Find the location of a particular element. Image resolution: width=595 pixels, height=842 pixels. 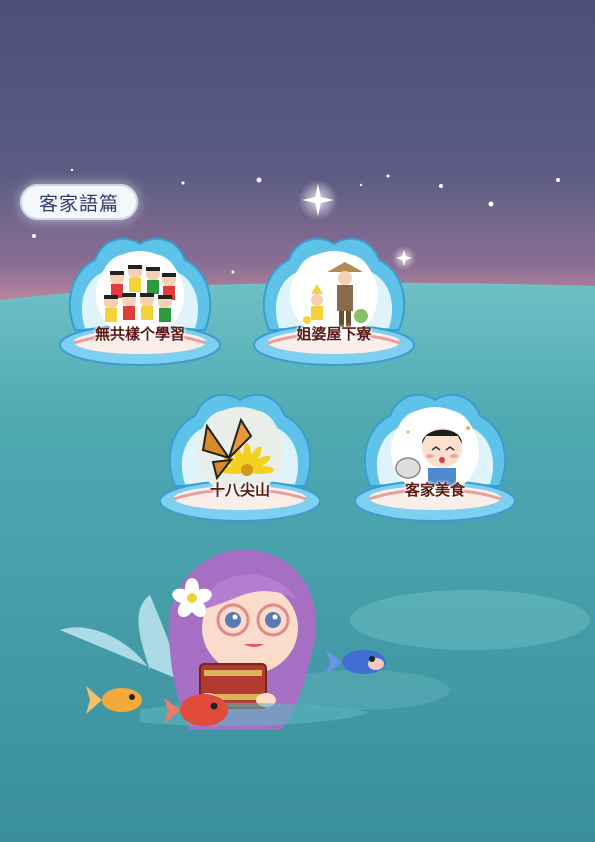

menu-item-eighteen-peaks-mountain: 十八尖山 is located at coordinates (240, 461).